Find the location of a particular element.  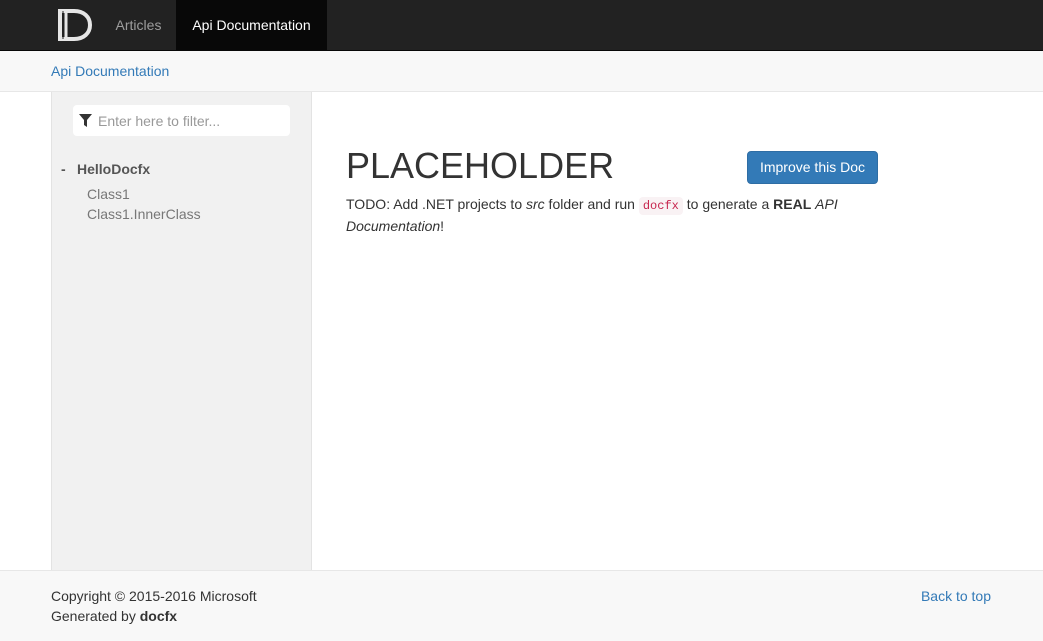

para-text: to generate a is located at coordinates (728, 204).